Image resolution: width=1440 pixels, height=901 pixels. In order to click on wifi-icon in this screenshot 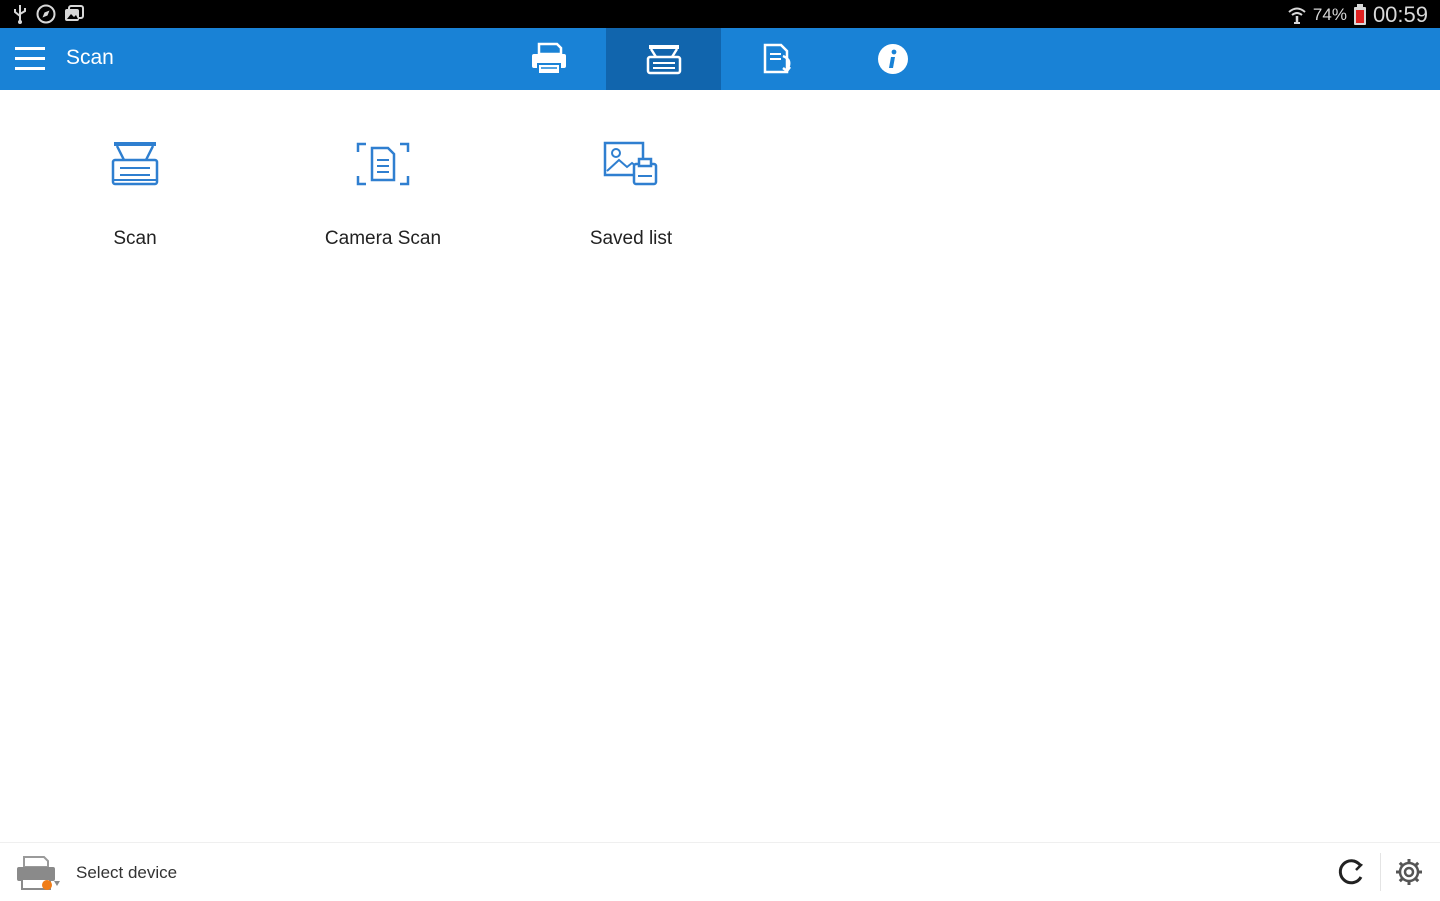, I will do `click(1297, 15)`.